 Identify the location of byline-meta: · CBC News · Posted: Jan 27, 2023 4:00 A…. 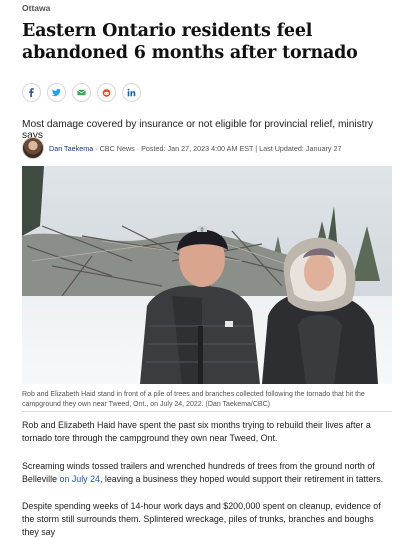
(217, 148).